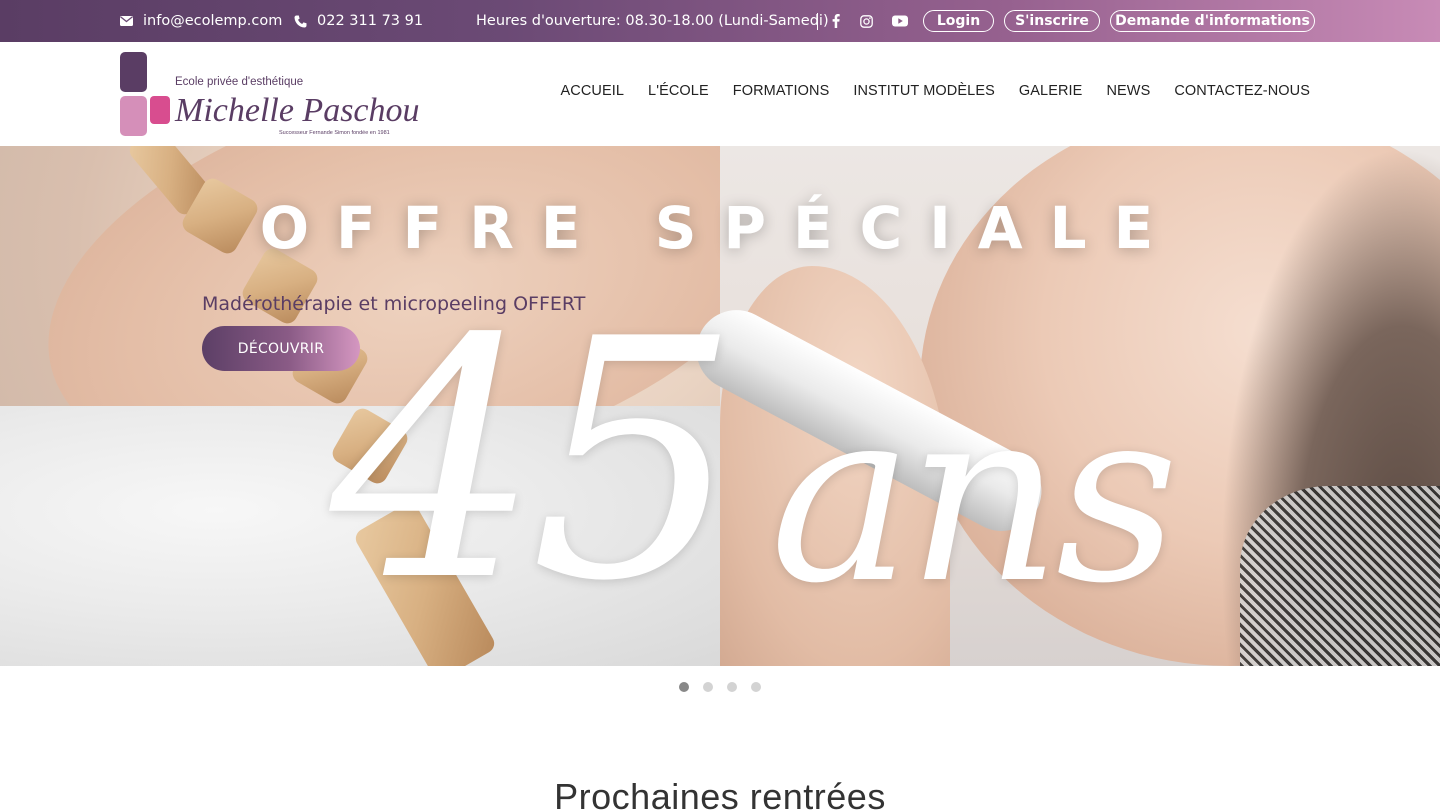 This screenshot has width=1440, height=810. Describe the element at coordinates (394, 304) in the screenshot. I see `hero-caption: Madérothérapie et micropeeling OFFERT` at that location.